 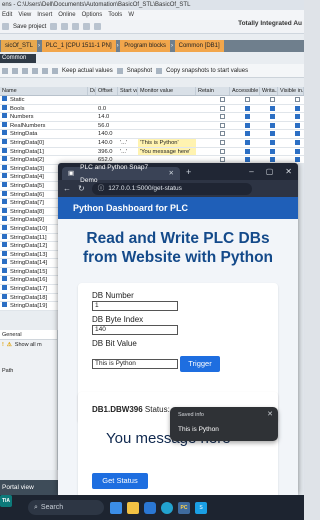 What do you see at coordinates (167, 507) in the screenshot?
I see `edge-browser-icon` at bounding box center [167, 507].